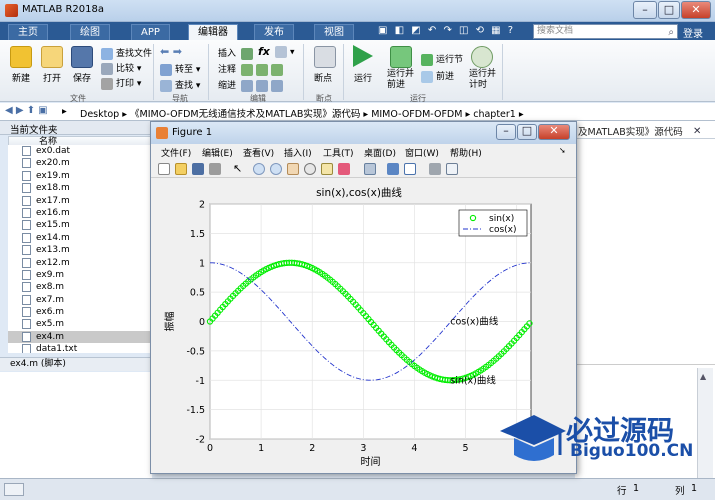  I want to click on search-documentation-input: 搜索文档 ⌕, so click(605, 31).